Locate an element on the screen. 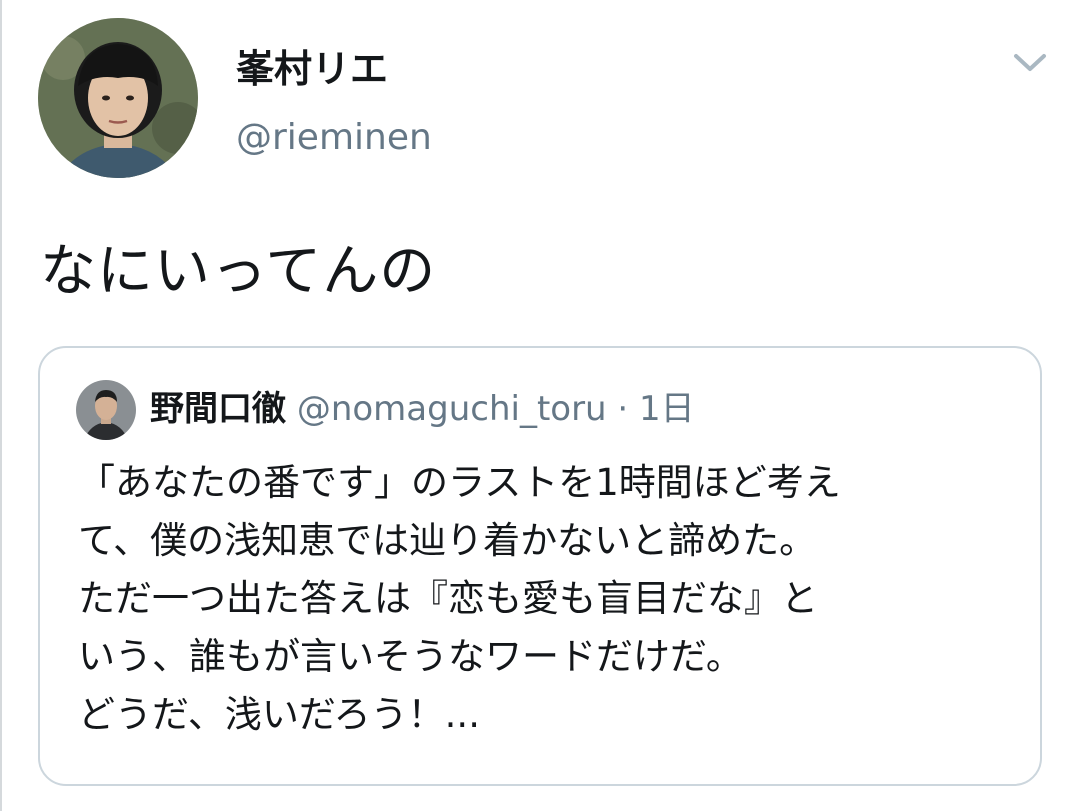 The width and height of the screenshot is (1080, 811). quoted-body-line: いう、誰もが言いそうなワードだけだ。 is located at coordinates (410, 656).